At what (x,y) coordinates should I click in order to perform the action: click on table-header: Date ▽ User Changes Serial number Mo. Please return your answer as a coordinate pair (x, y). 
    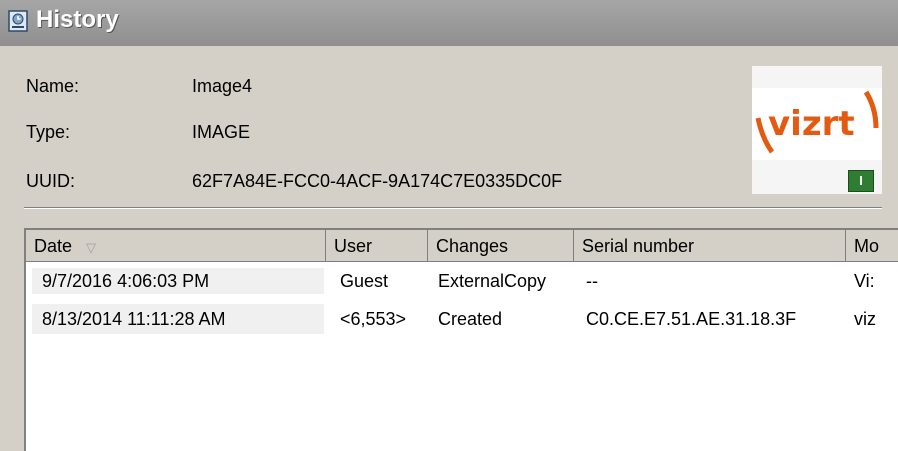
    Looking at the image, I should click on (462, 246).